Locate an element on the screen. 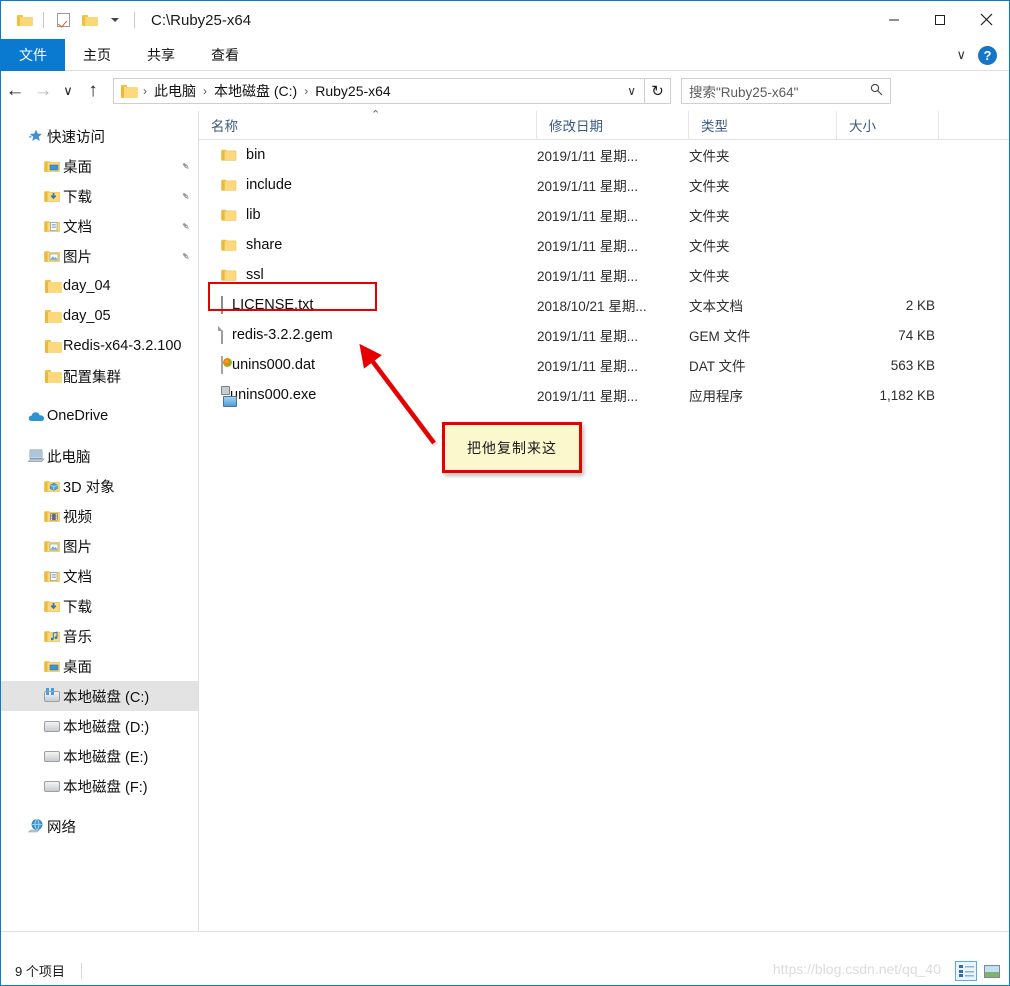  sidebar-item-20: 本地磁盘 (E:) is located at coordinates (99, 756).